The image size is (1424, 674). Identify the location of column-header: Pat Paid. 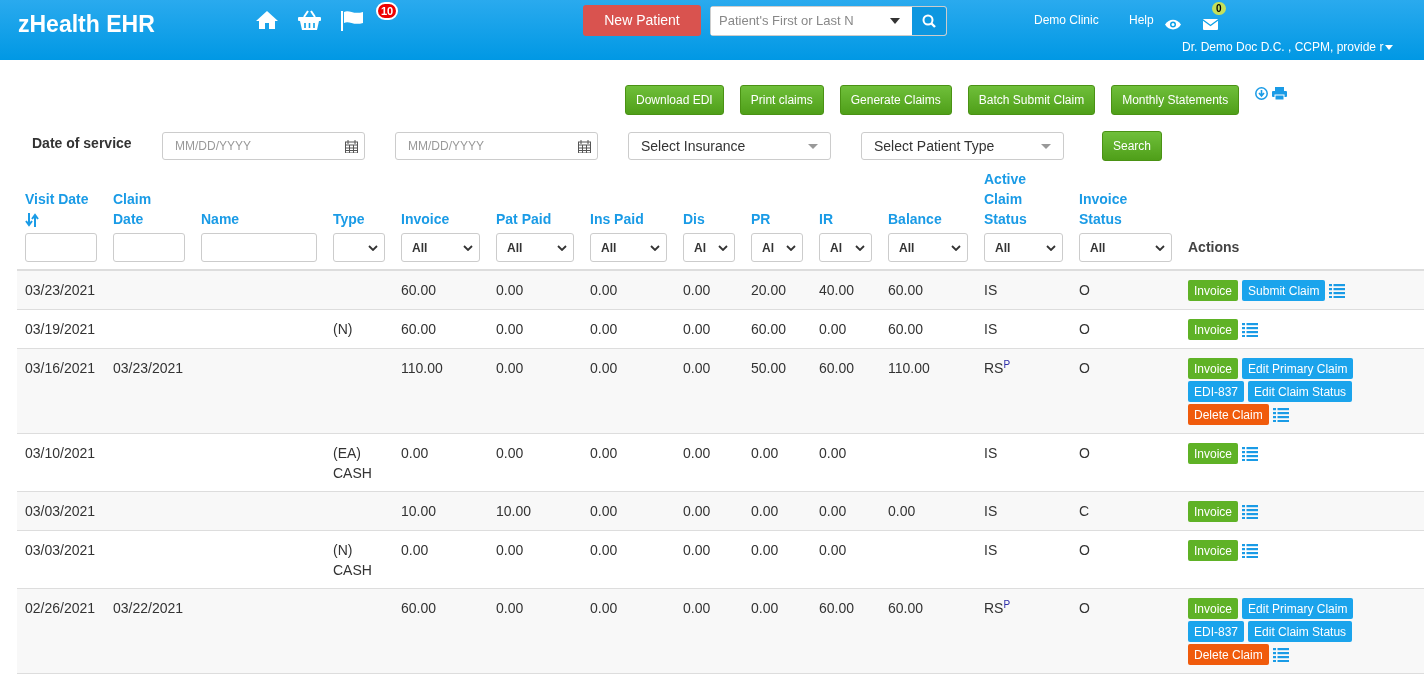
(535, 219).